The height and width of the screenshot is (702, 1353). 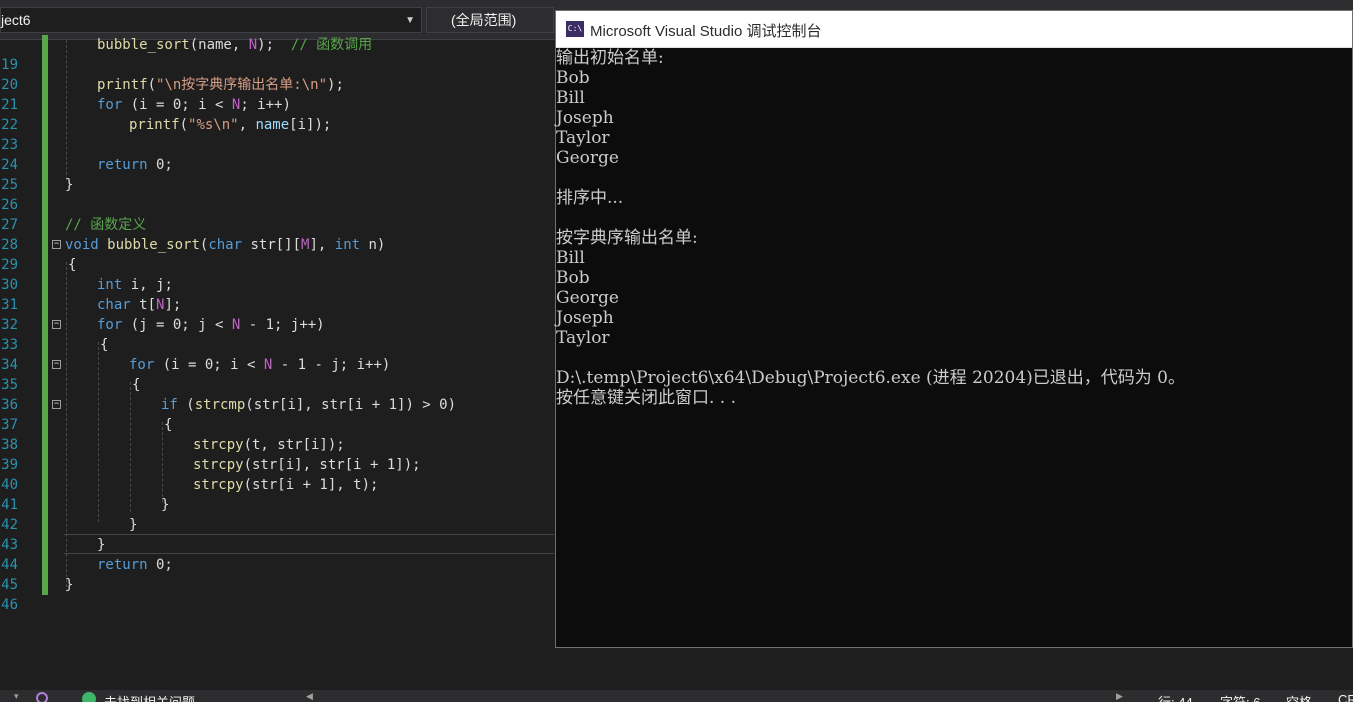 I want to click on project-name: ject6, so click(x=16, y=20).